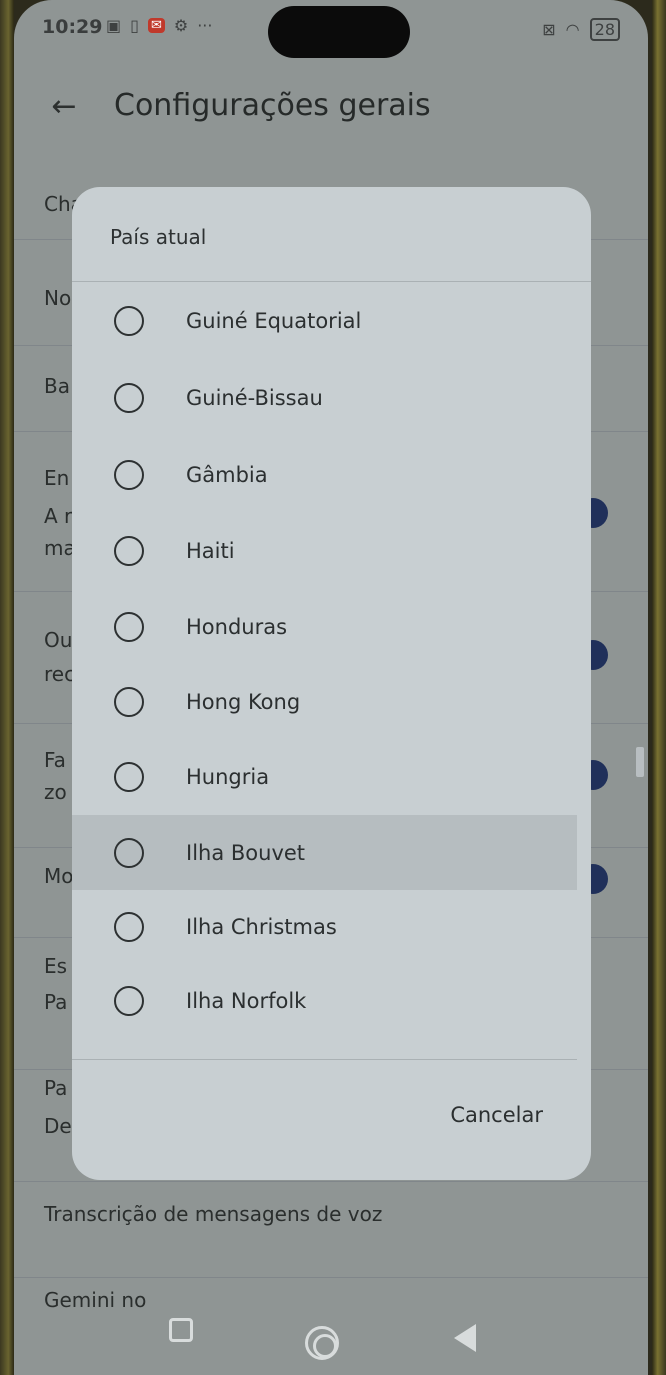  Describe the element at coordinates (572, 29) in the screenshot. I see `wifi-icon: ◠` at that location.